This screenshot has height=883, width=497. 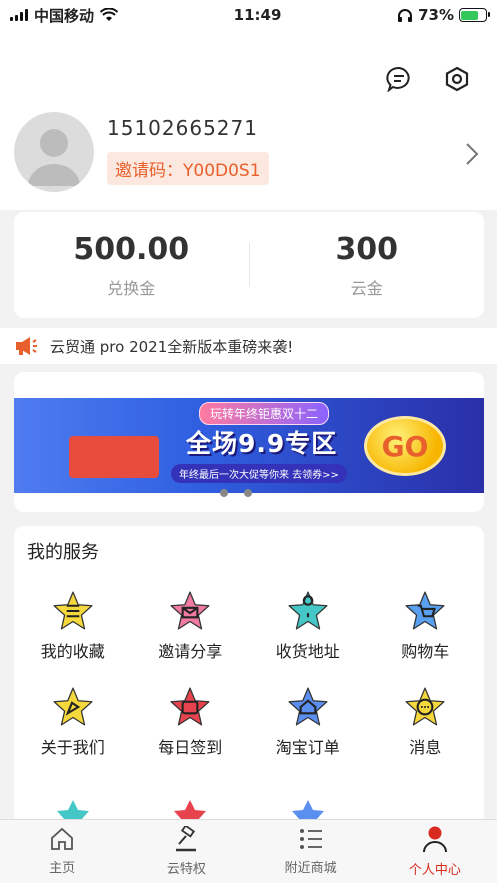 I want to click on service-cart: 购物车, so click(x=426, y=626).